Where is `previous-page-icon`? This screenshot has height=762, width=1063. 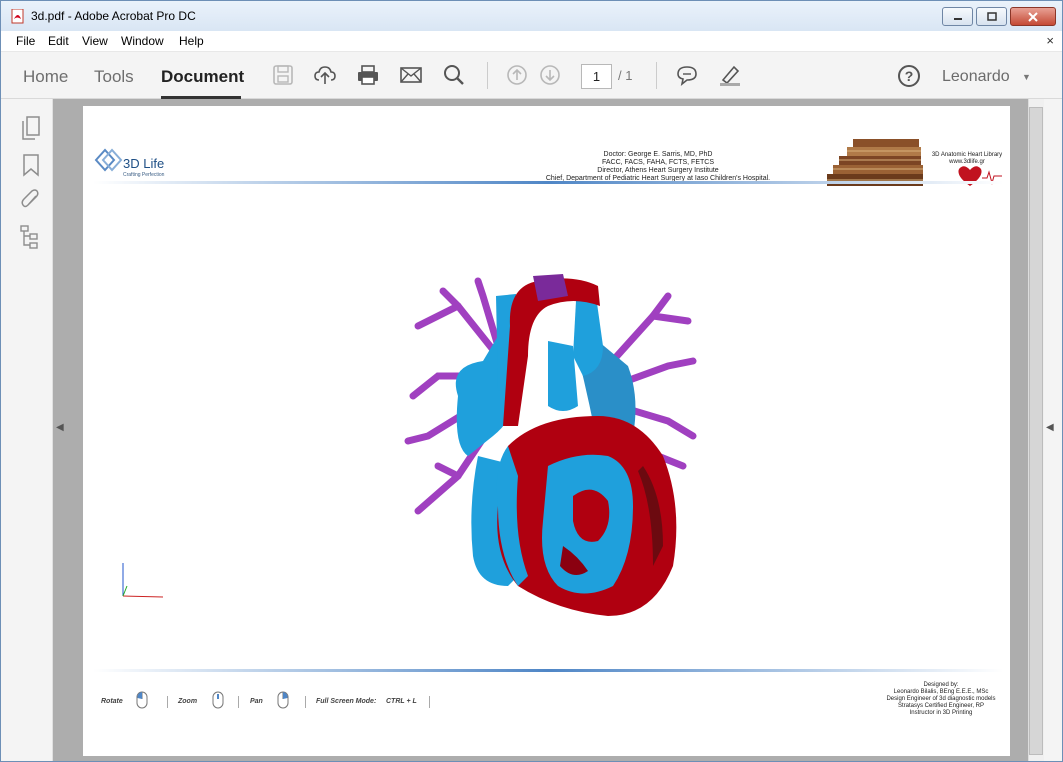
previous-page-icon is located at coordinates (517, 75).